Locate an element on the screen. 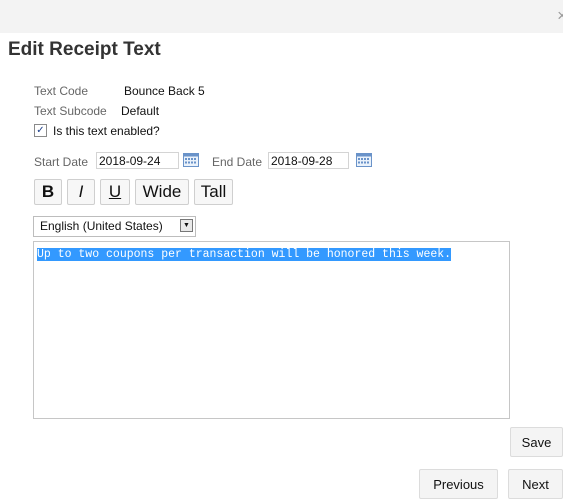  next-button: Next is located at coordinates (535, 484).